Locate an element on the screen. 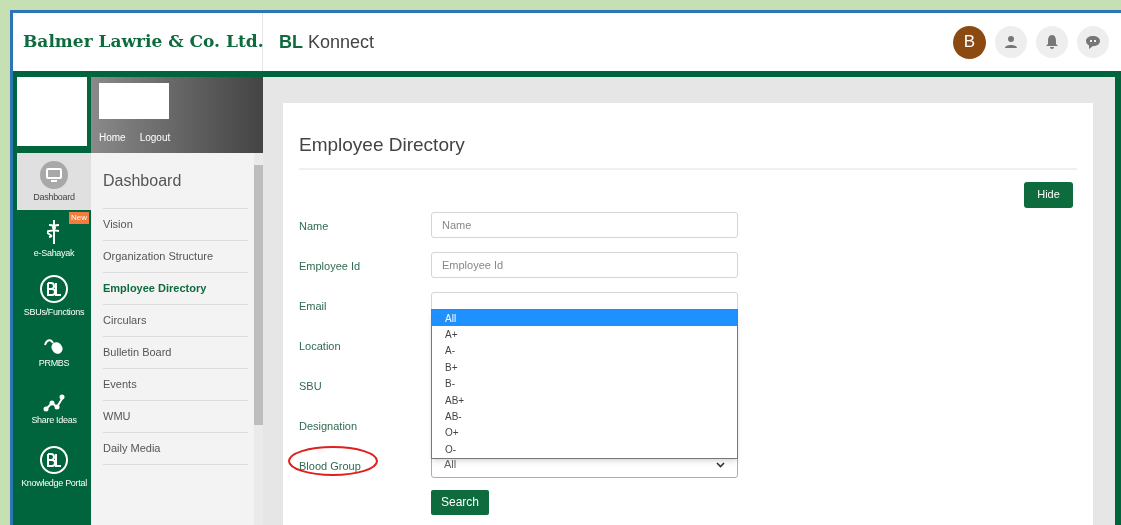  caduceus-icon is located at coordinates (54, 232).